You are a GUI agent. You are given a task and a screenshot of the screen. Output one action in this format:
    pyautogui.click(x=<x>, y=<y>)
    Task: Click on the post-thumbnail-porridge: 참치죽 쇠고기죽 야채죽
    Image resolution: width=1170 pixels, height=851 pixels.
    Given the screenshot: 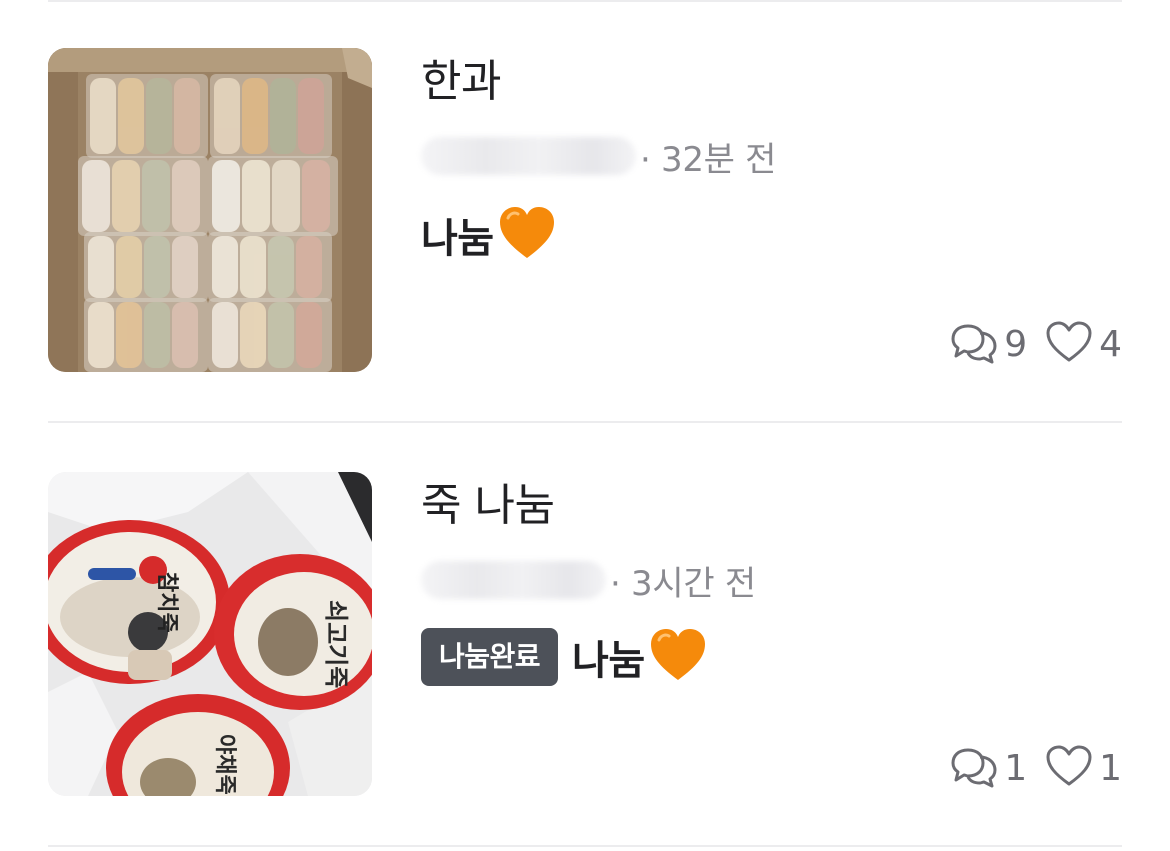 What is the action you would take?
    pyautogui.click(x=210, y=634)
    